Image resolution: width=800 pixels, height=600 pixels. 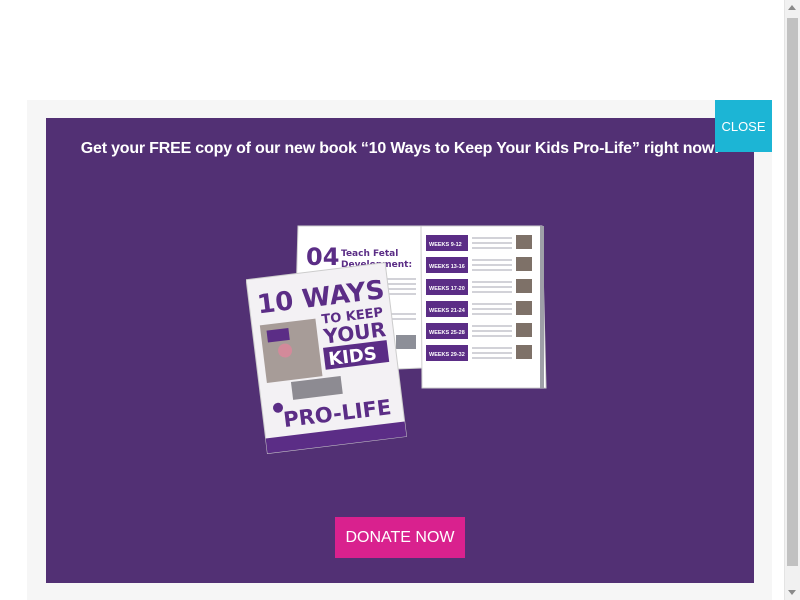 I want to click on scroll-up-icon, so click(x=792, y=7).